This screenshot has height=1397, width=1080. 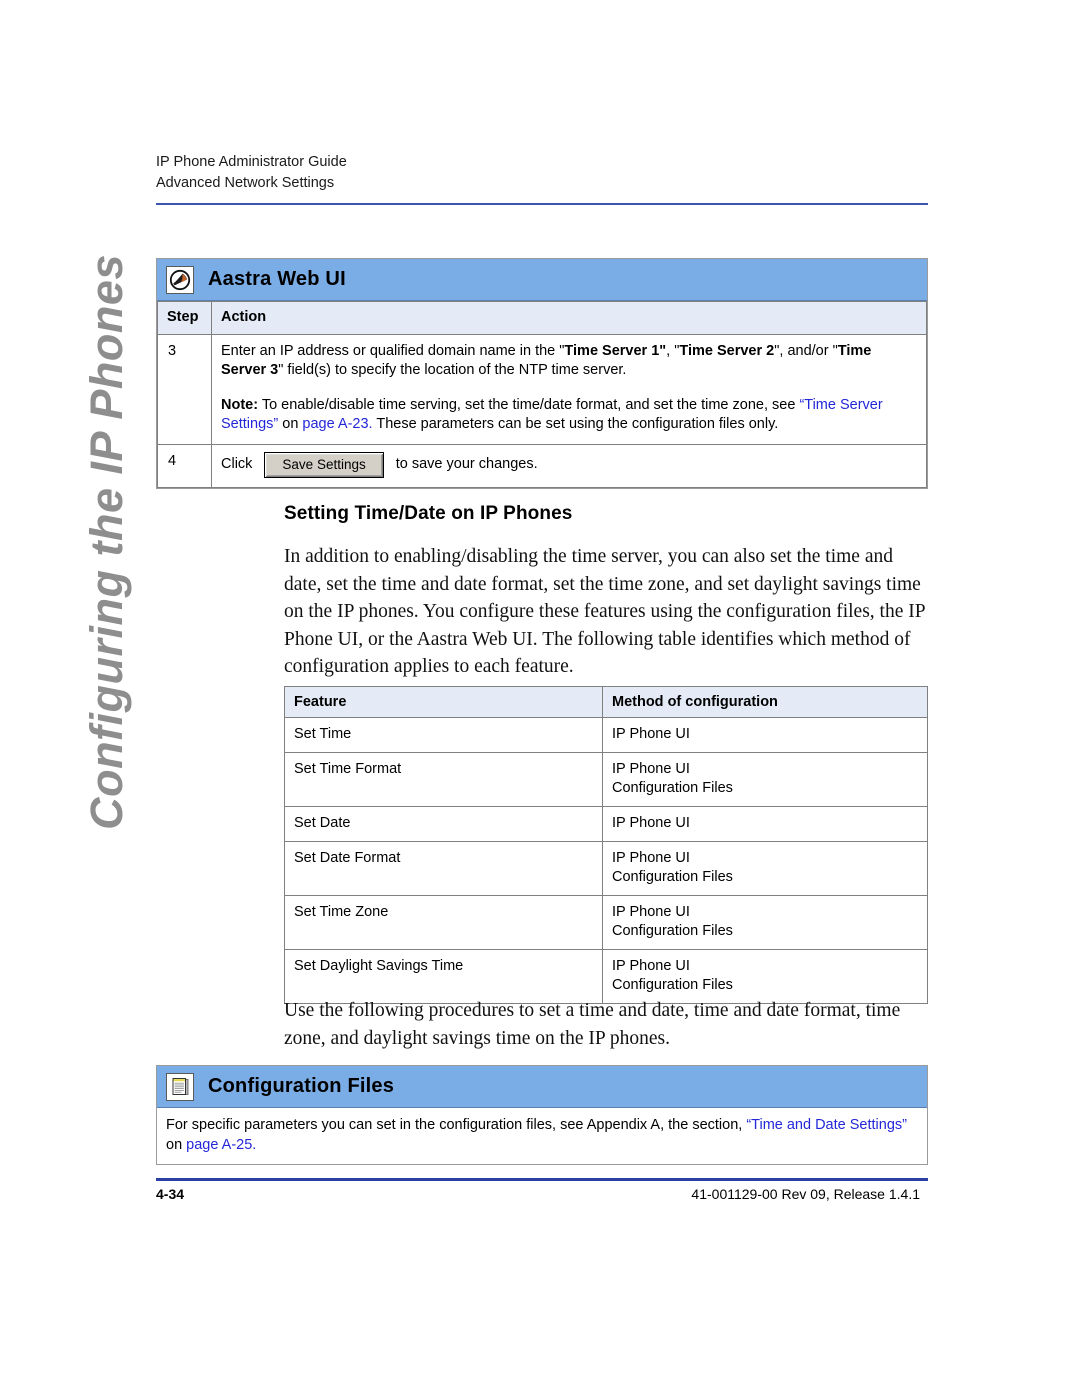 What do you see at coordinates (826, 1125) in the screenshot?
I see `link-time-and-date-settings: “Time and Date Settings”` at bounding box center [826, 1125].